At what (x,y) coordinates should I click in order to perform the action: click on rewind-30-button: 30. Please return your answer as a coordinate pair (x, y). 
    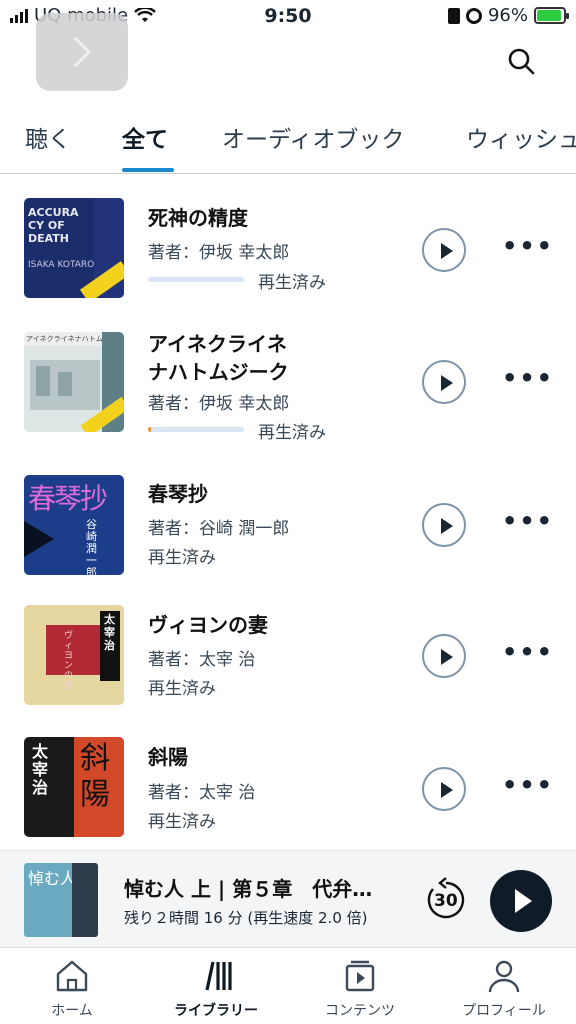
    Looking at the image, I should click on (446, 900).